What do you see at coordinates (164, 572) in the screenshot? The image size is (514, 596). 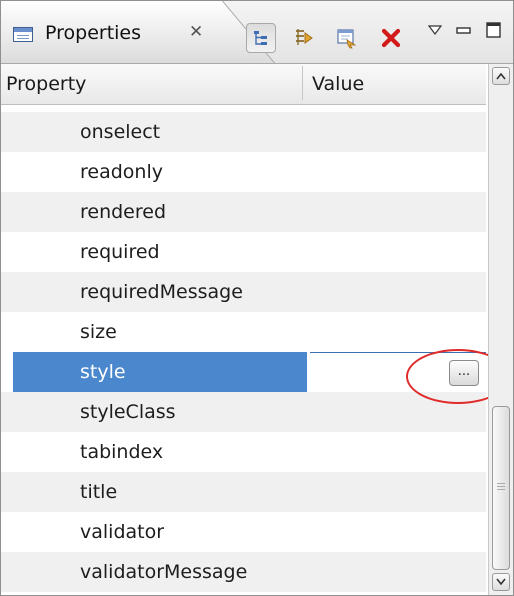 I see `property-name: validatorMessage` at bounding box center [164, 572].